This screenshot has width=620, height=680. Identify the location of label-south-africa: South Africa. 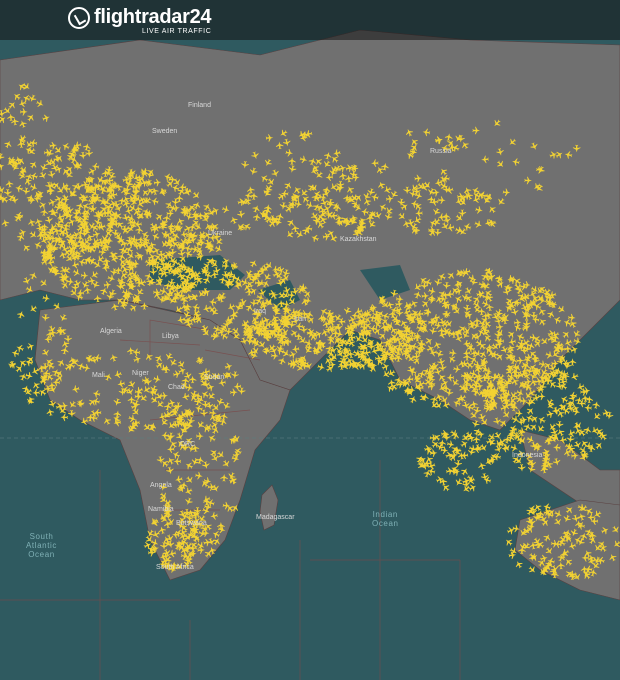
(175, 567).